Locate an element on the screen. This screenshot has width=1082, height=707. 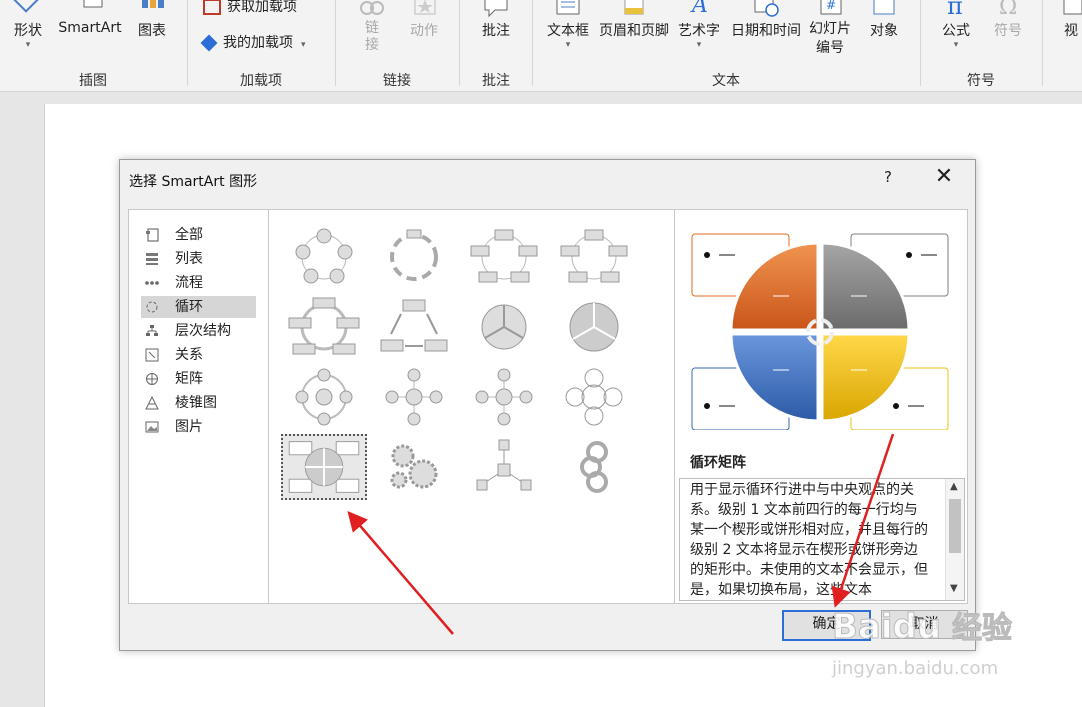
layout-nondirectional-cycle-thumbnail is located at coordinates (594, 257).